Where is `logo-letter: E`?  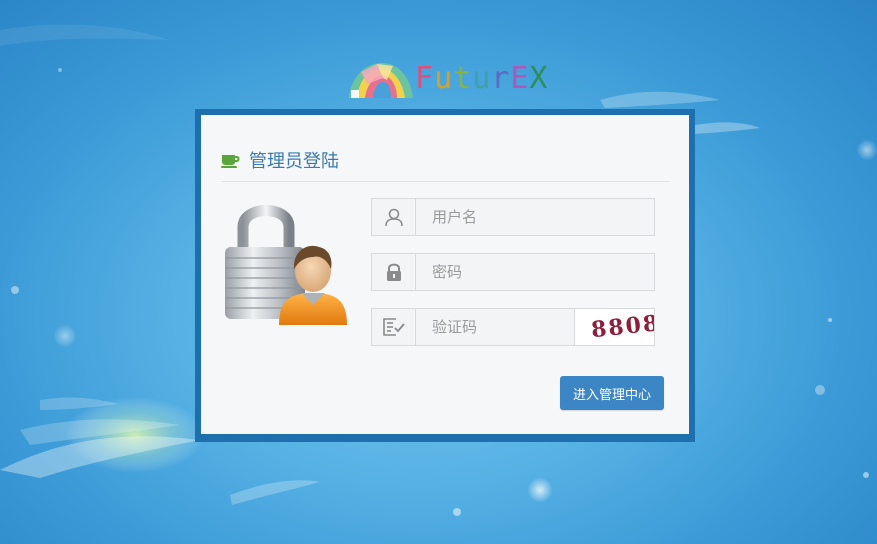
logo-letter: E is located at coordinates (520, 78).